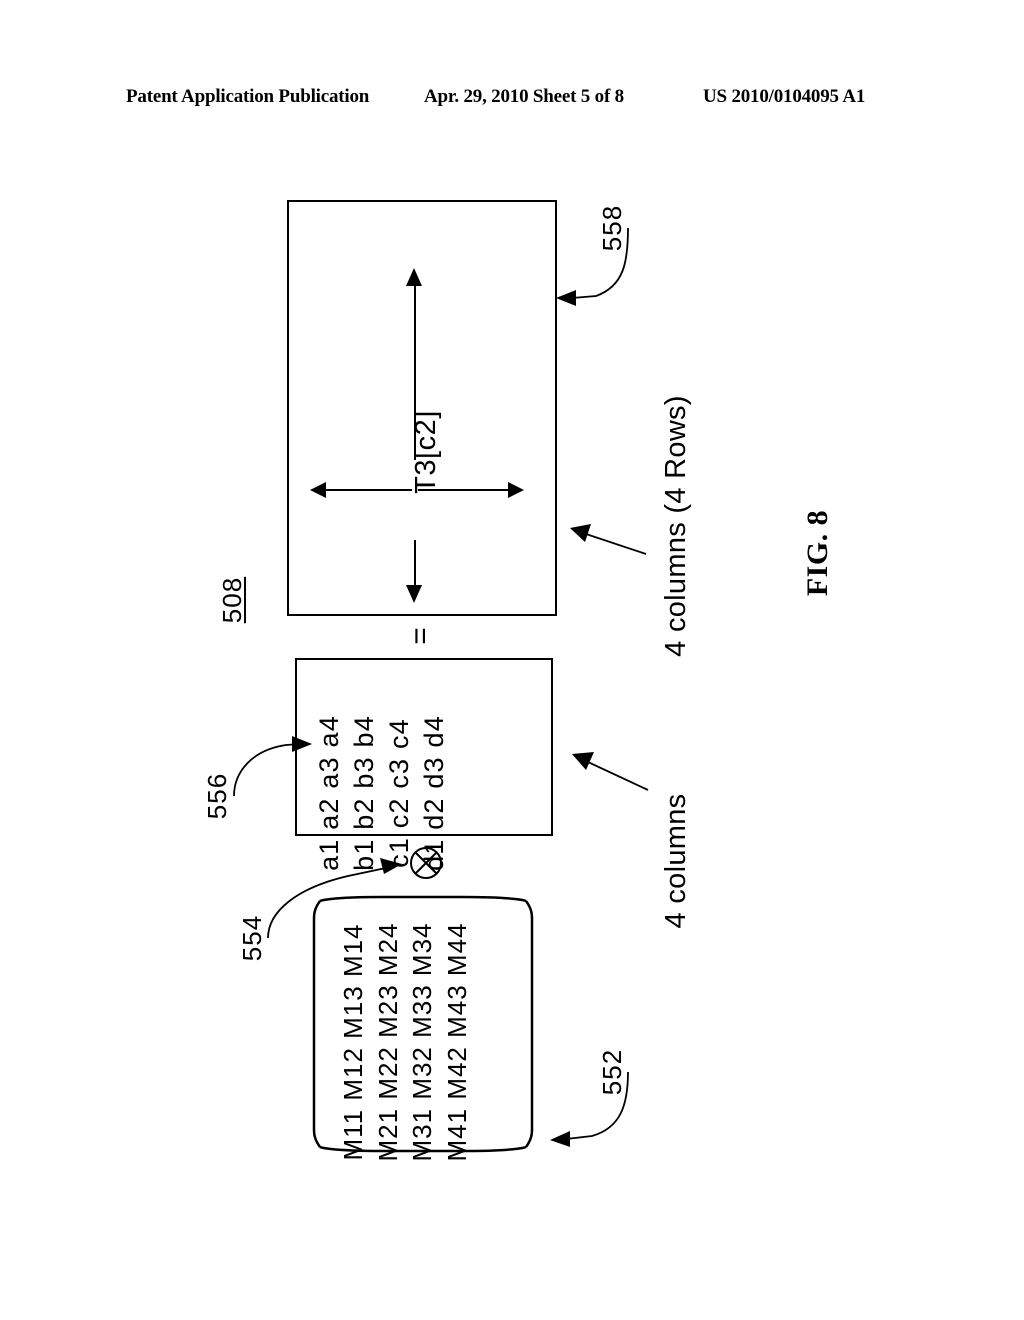  Describe the element at coordinates (232, 600) in the screenshot. I see `reference-numeral-508: 508` at that location.